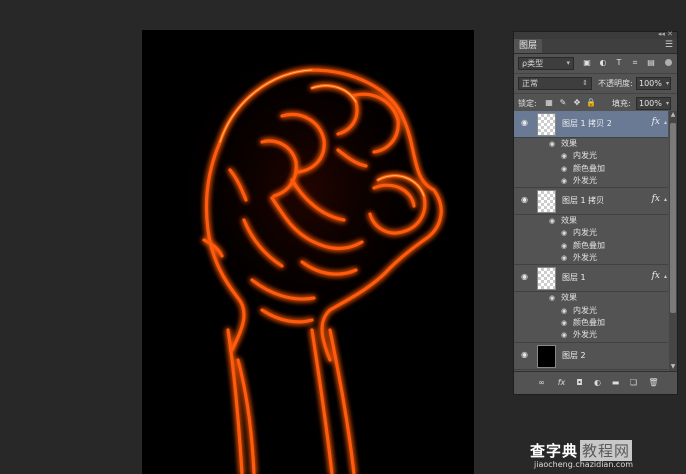 The height and width of the screenshot is (474, 686). What do you see at coordinates (554, 451) in the screenshot?
I see `watermark-brand: 查字典` at bounding box center [554, 451].